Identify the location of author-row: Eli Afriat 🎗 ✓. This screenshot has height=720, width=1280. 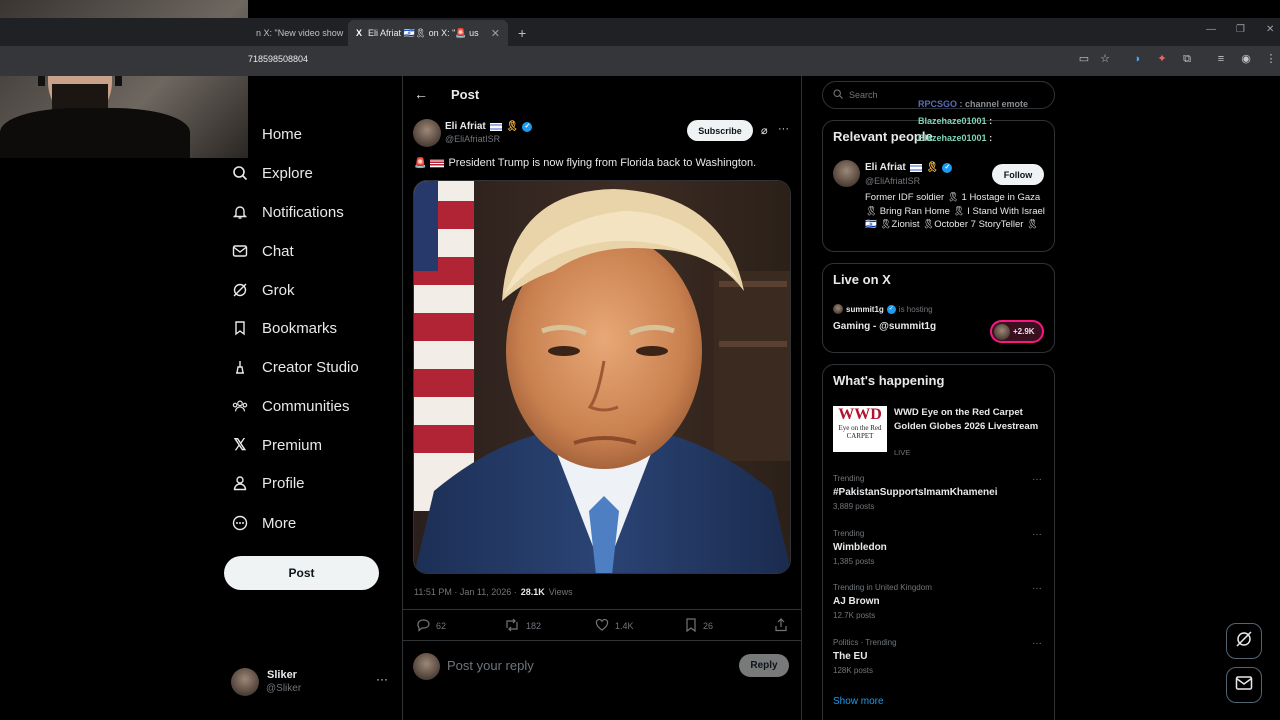
(489, 126).